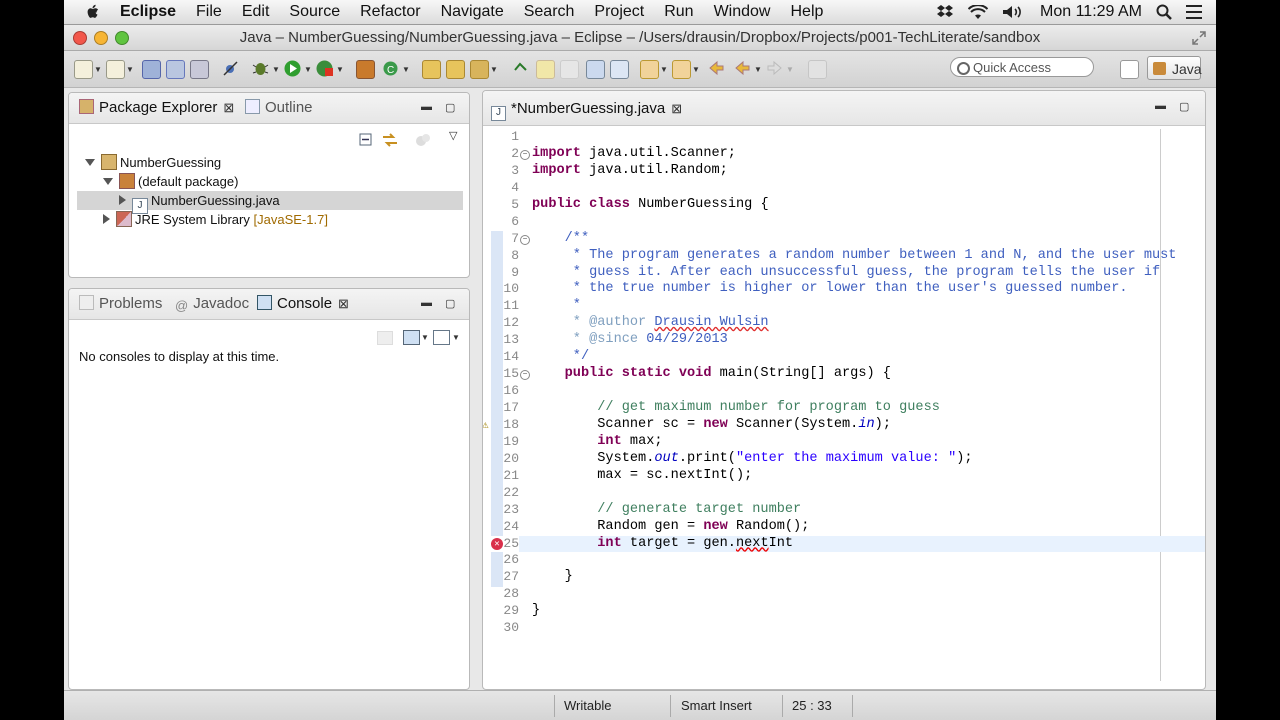 Image resolution: width=1280 pixels, height=720 pixels. I want to click on skip-breakpoints-icon, so click(230, 68).